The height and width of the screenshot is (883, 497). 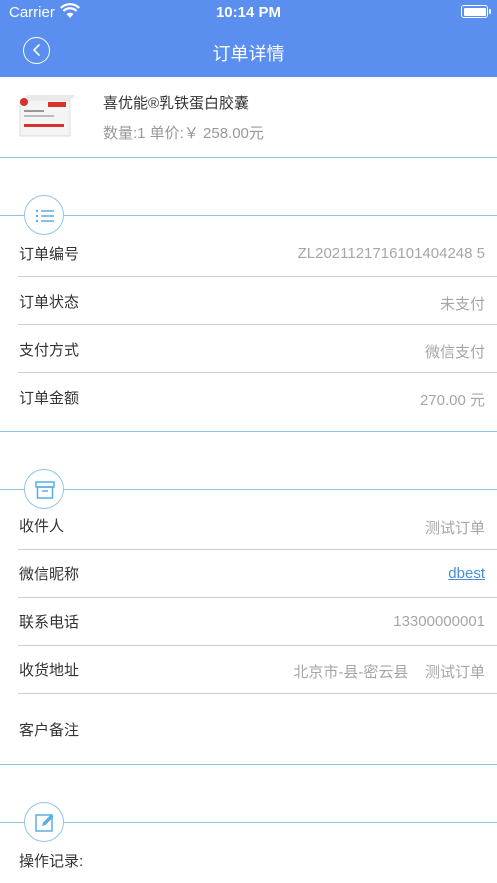 I want to click on order-section-badge, so click(x=44, y=215).